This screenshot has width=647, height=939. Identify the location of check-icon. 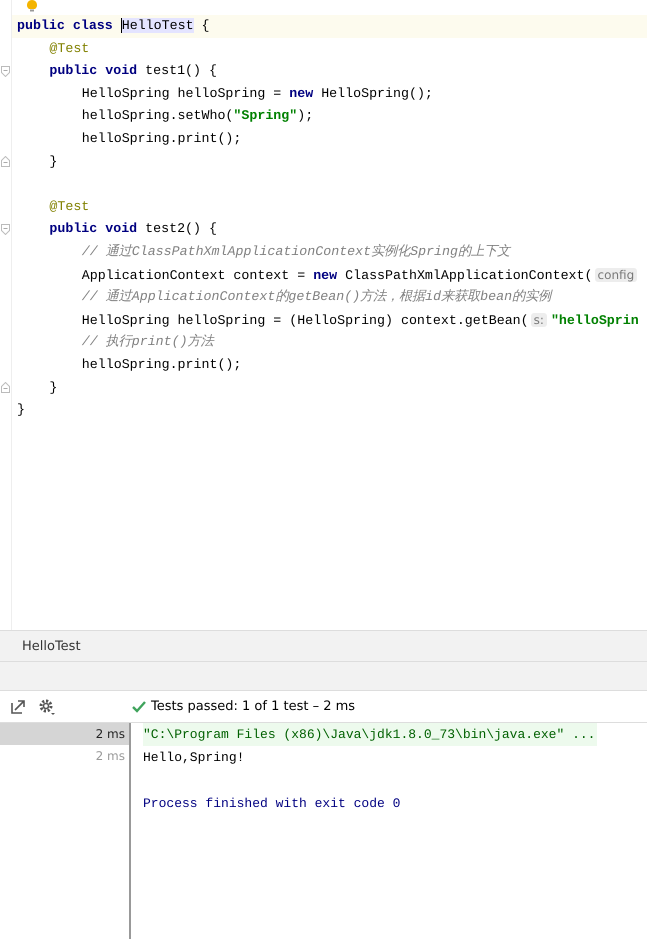
(139, 706).